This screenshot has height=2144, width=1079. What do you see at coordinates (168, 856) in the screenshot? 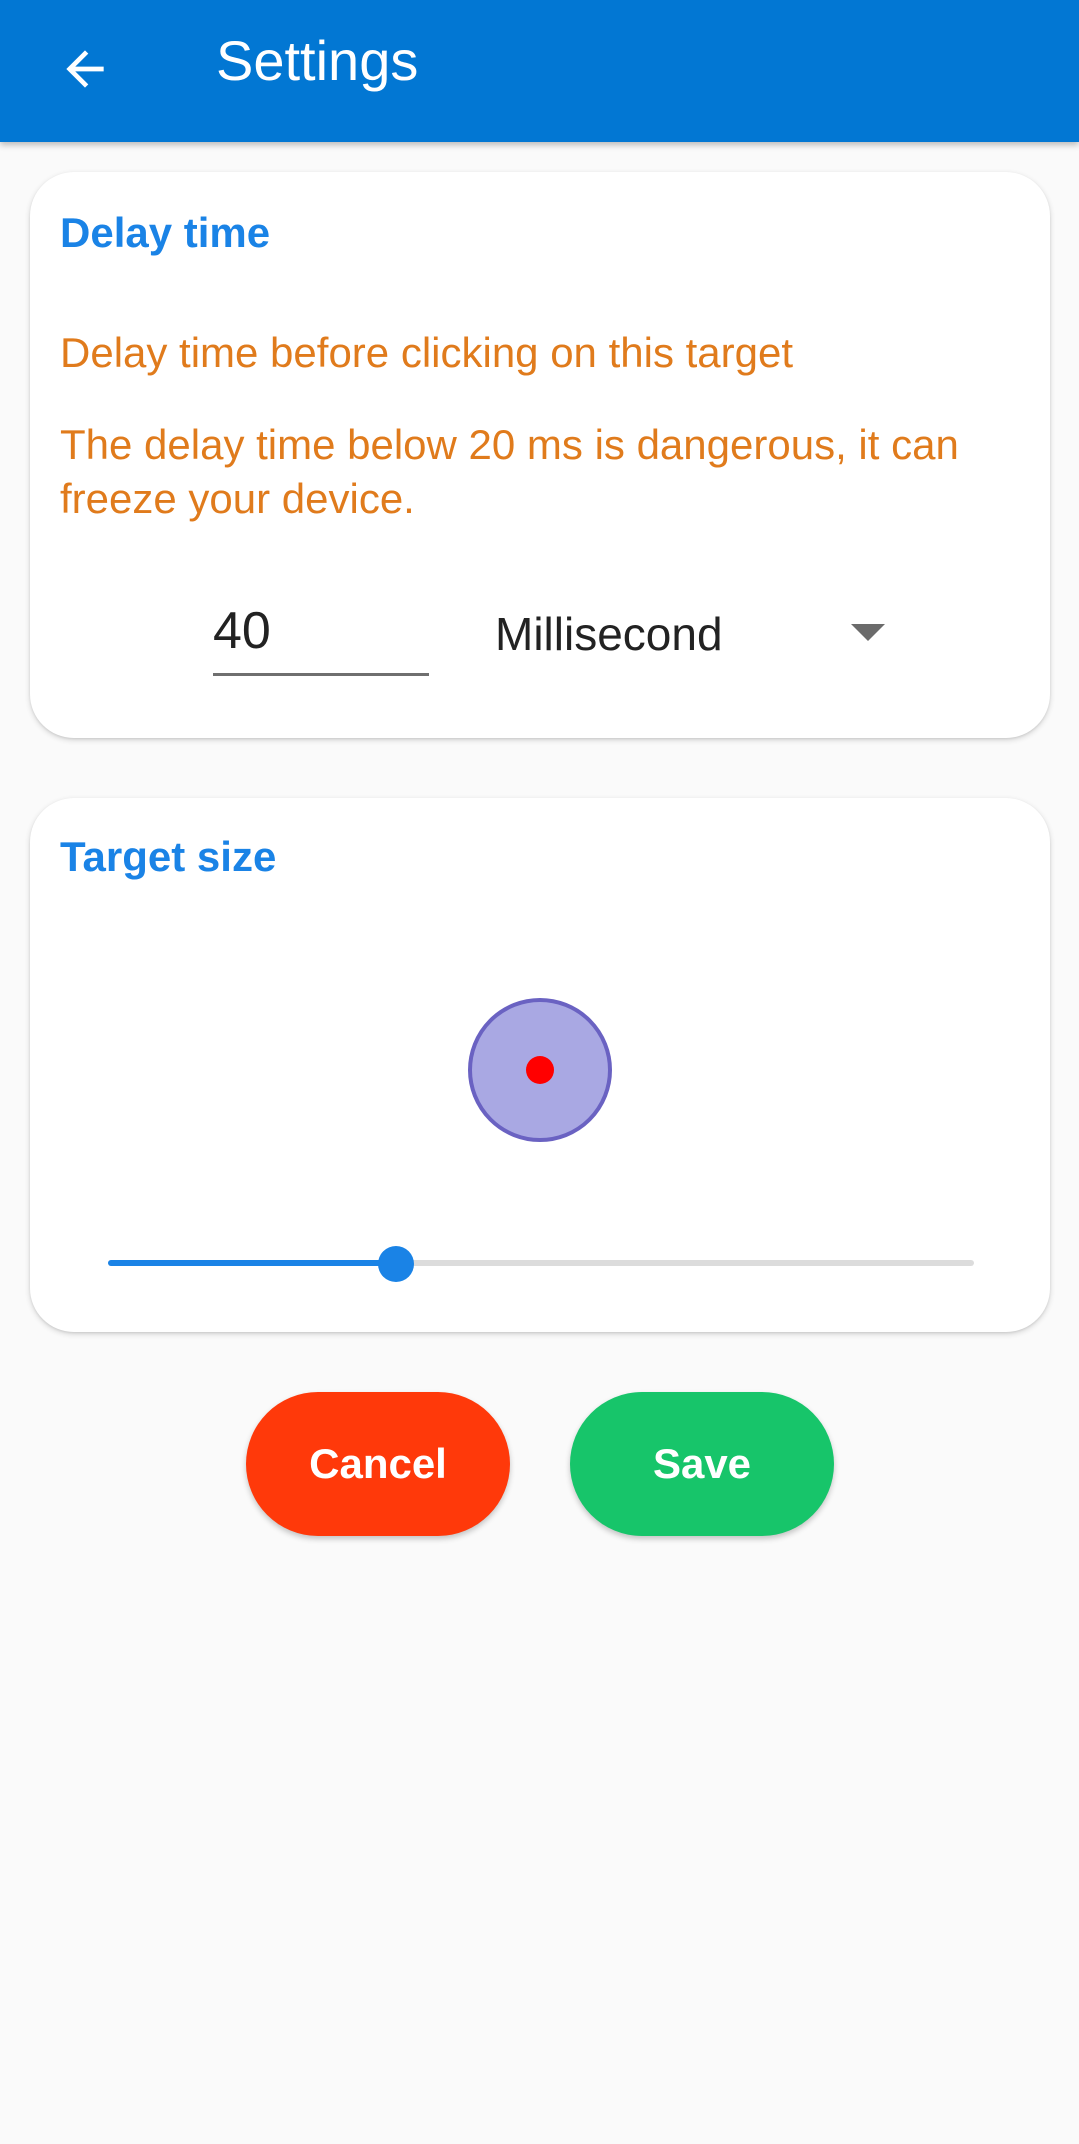
I see `target-size-title: Target size` at bounding box center [168, 856].